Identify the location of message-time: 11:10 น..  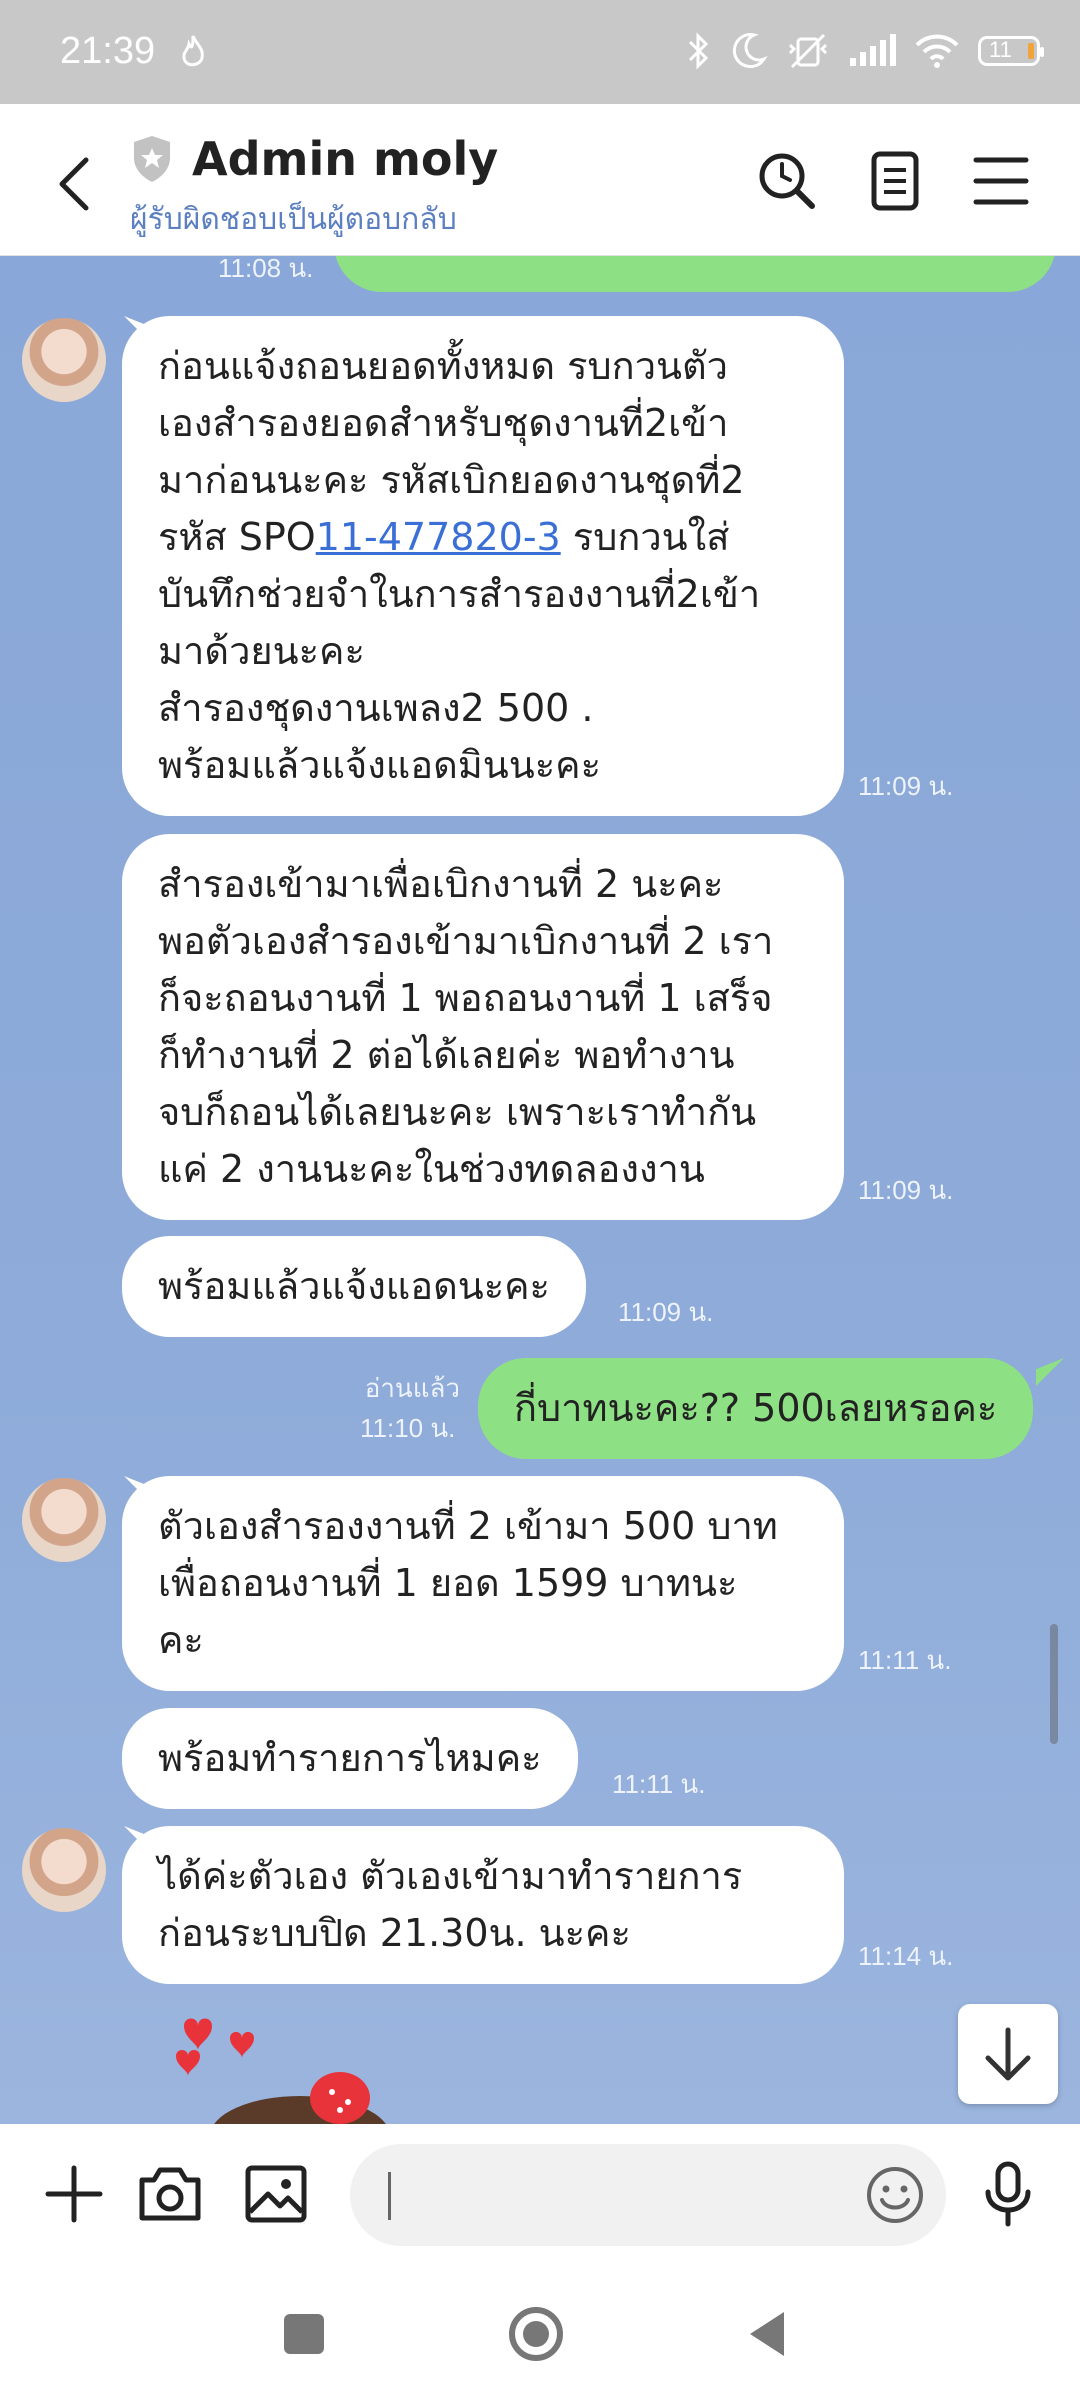
(408, 1428).